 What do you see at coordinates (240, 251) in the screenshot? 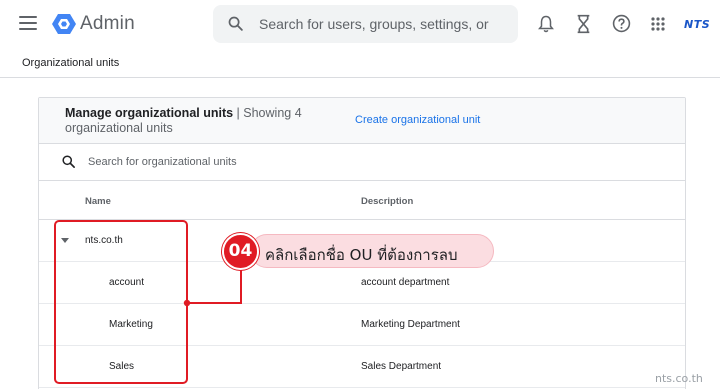
I see `step-number-badge: 04` at bounding box center [240, 251].